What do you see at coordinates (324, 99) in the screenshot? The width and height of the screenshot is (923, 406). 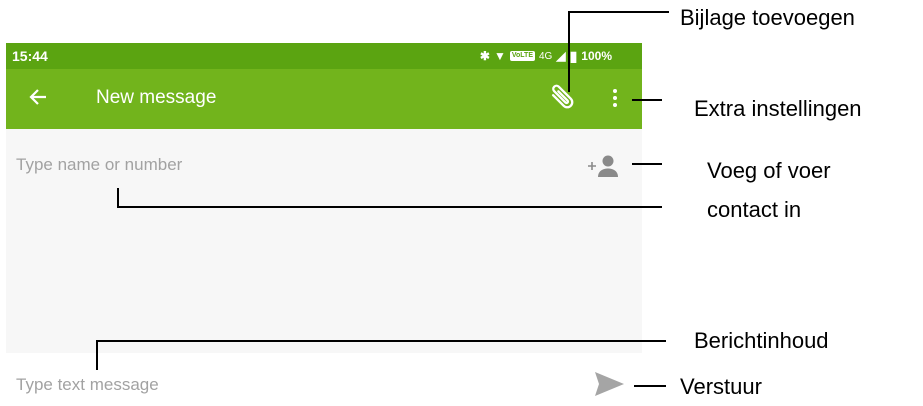 I see `app-bar: New message` at bounding box center [324, 99].